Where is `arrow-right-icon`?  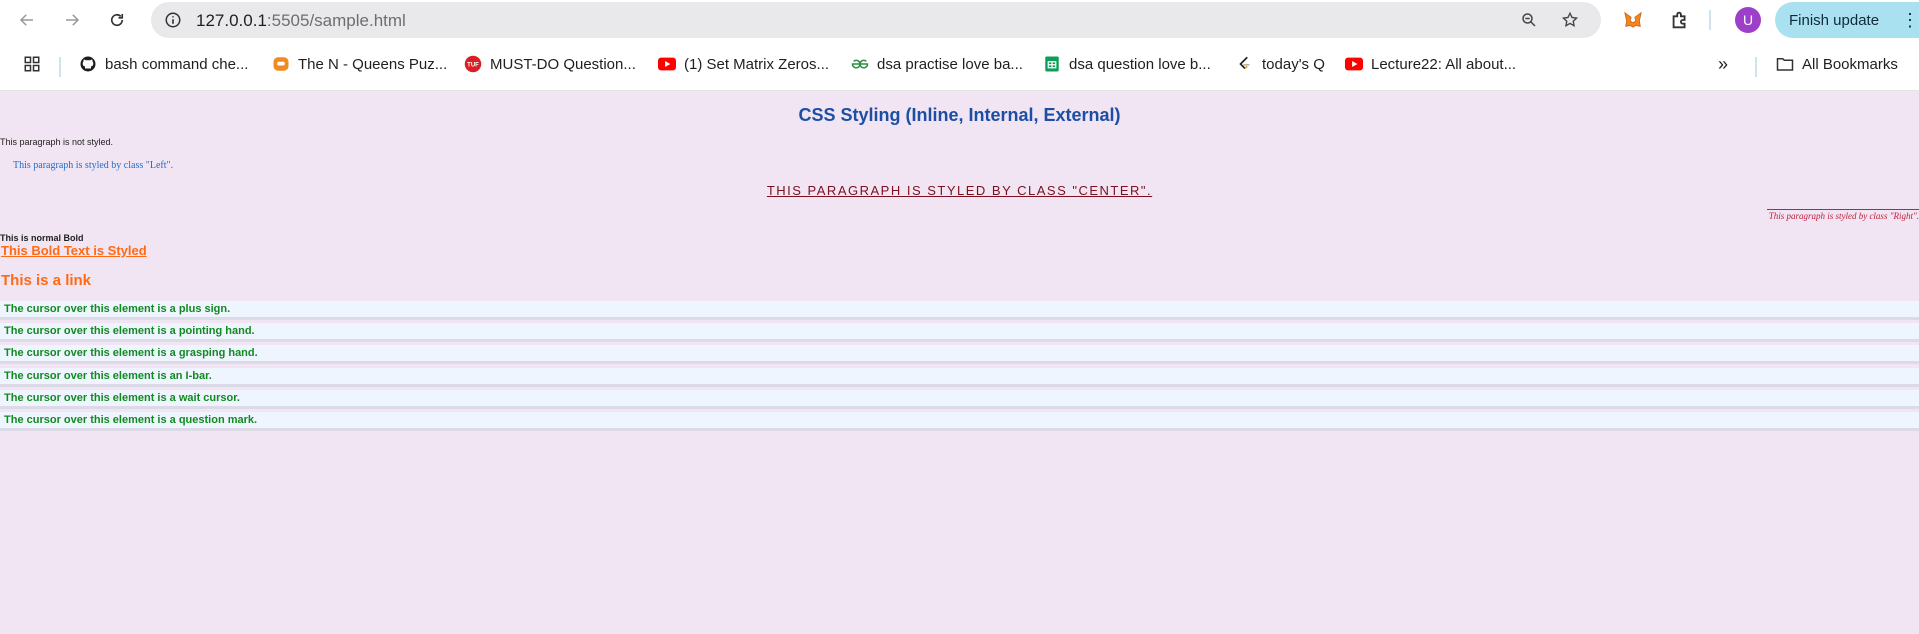 arrow-right-icon is located at coordinates (73, 20).